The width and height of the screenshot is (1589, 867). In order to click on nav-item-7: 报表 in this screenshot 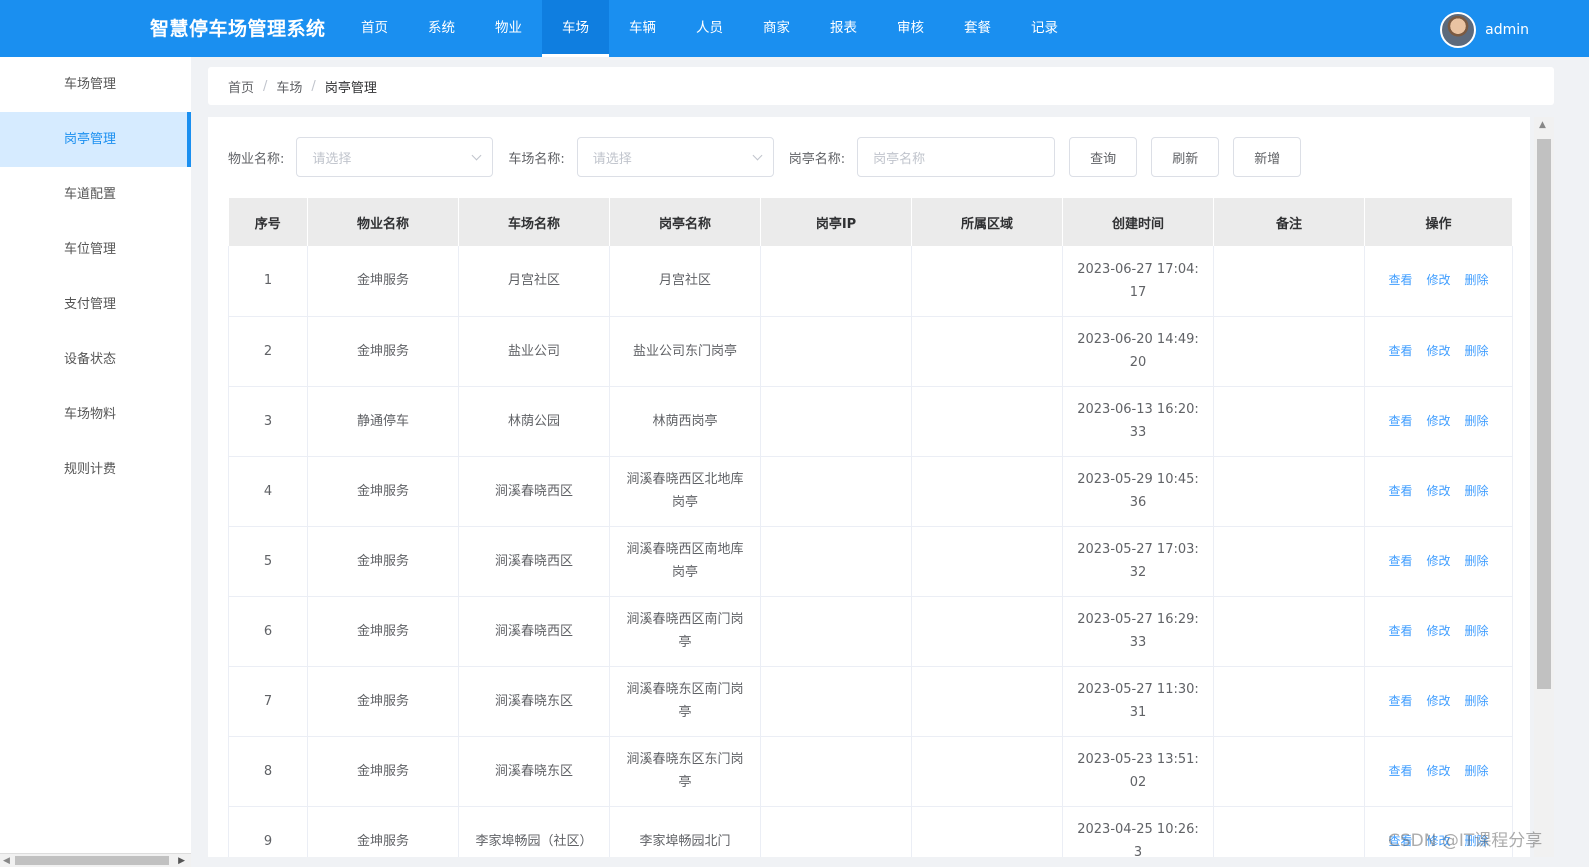, I will do `click(843, 28)`.